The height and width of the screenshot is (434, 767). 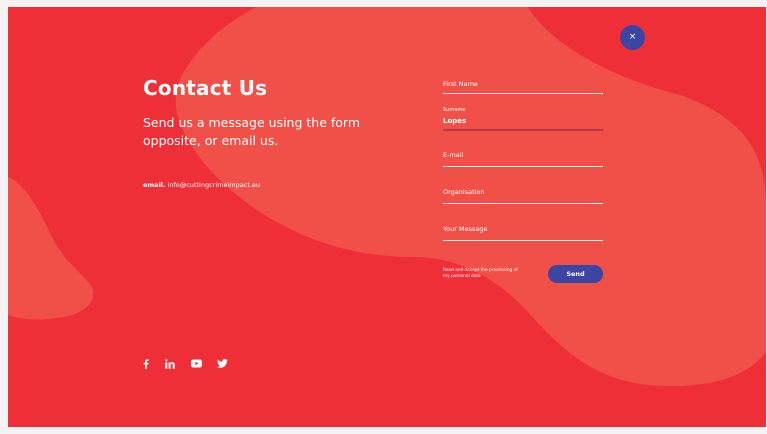 I want to click on first-name-field: First Name, so click(x=523, y=87).